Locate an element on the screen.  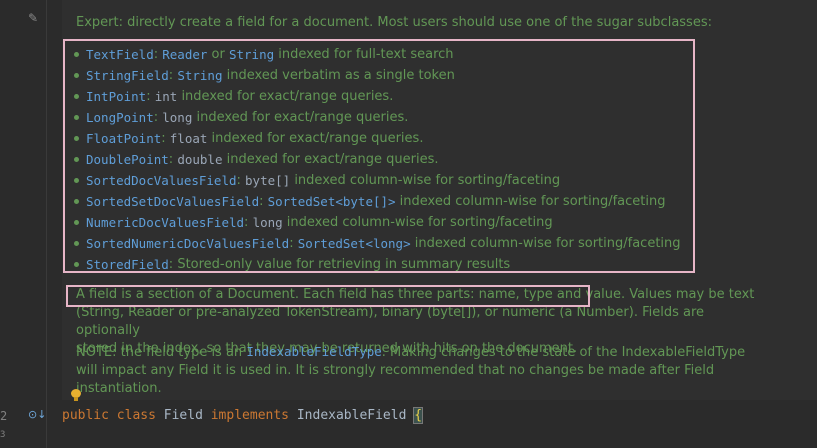
open-brace: { is located at coordinates (418, 415).